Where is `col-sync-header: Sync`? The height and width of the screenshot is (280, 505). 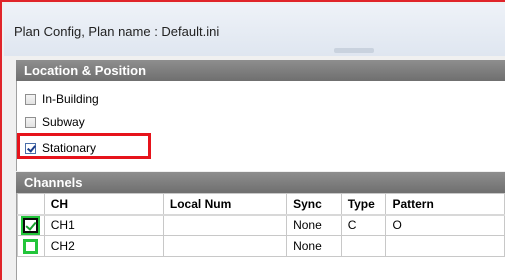
col-sync-header: Sync is located at coordinates (314, 204).